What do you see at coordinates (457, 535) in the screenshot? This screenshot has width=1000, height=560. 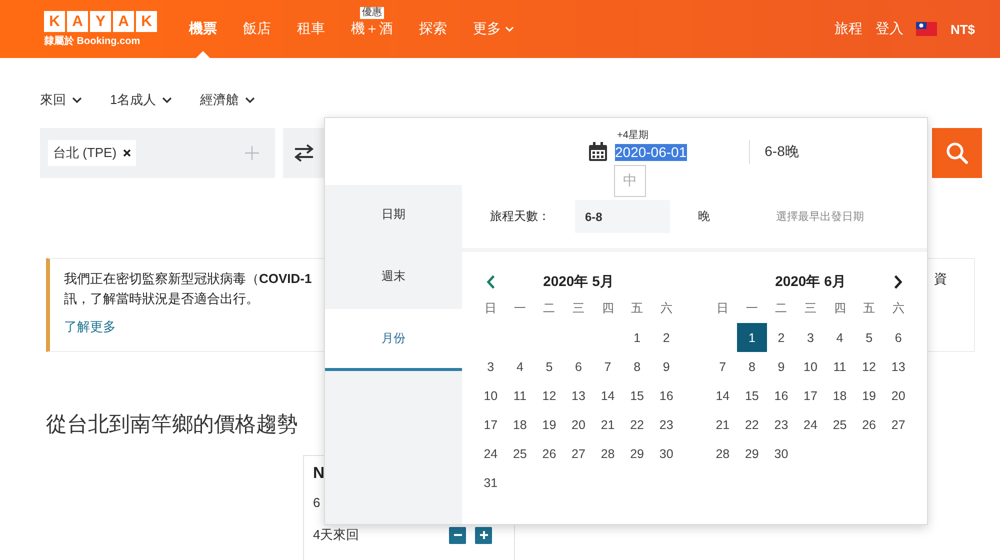 I see `decrease-button` at bounding box center [457, 535].